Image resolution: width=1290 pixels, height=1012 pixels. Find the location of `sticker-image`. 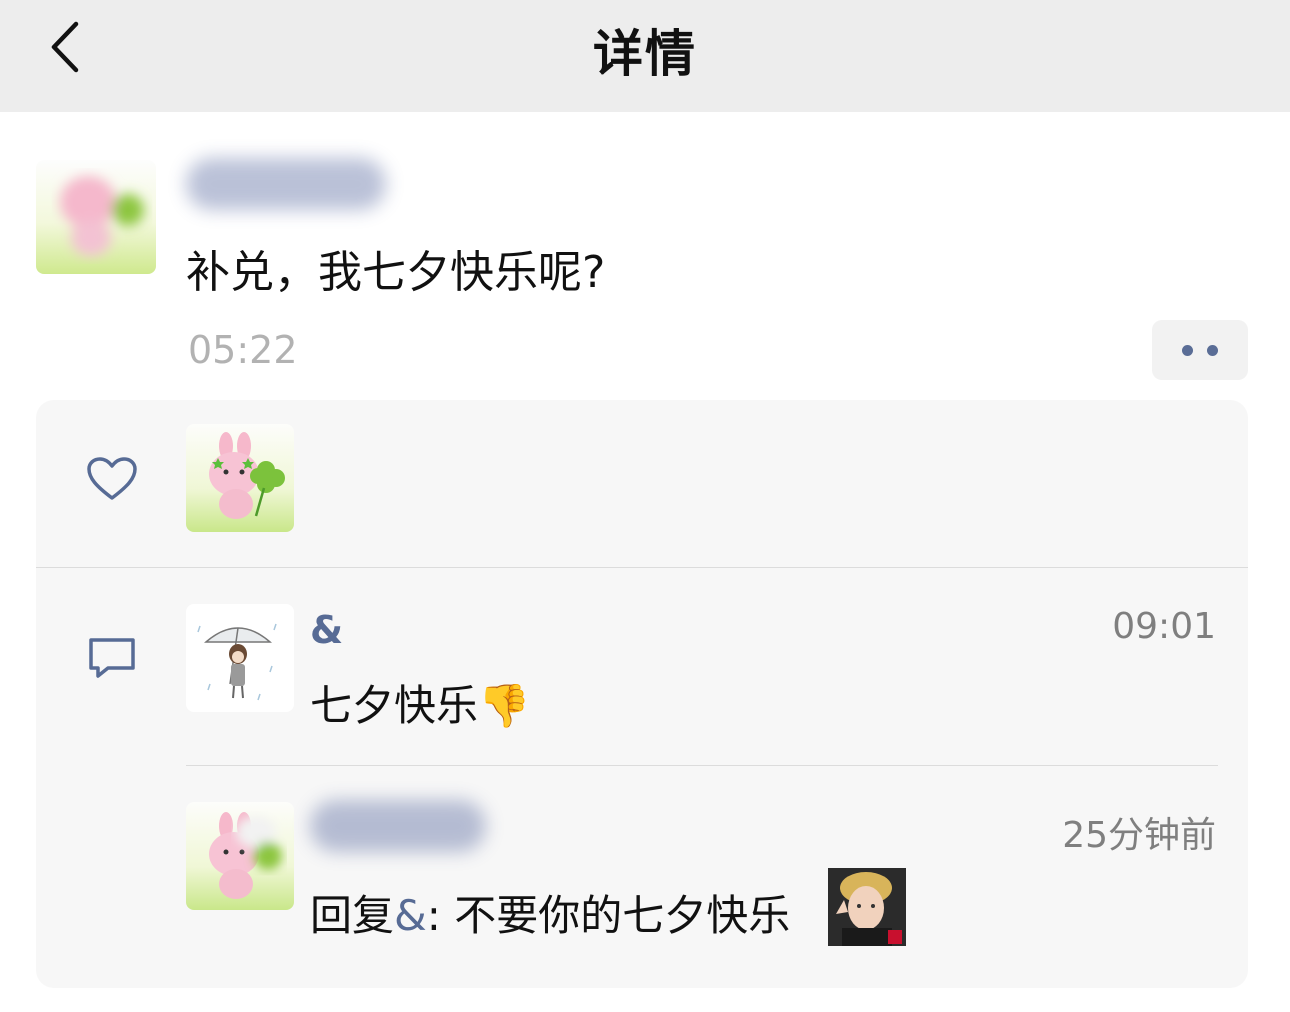

sticker-image is located at coordinates (867, 907).